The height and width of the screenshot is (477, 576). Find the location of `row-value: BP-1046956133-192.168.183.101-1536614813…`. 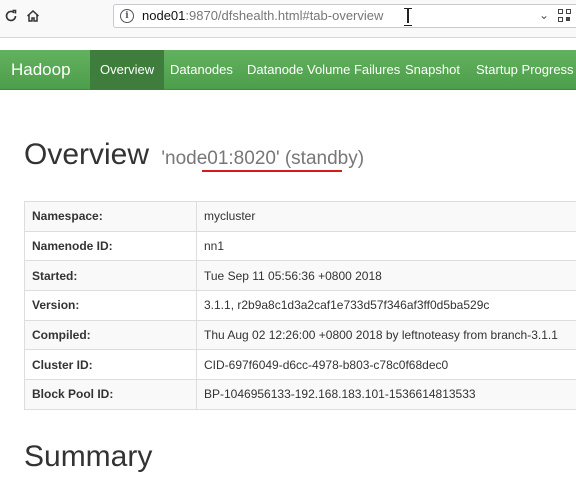

row-value: BP-1046956133-192.168.183.101-1536614813… is located at coordinates (386, 394).